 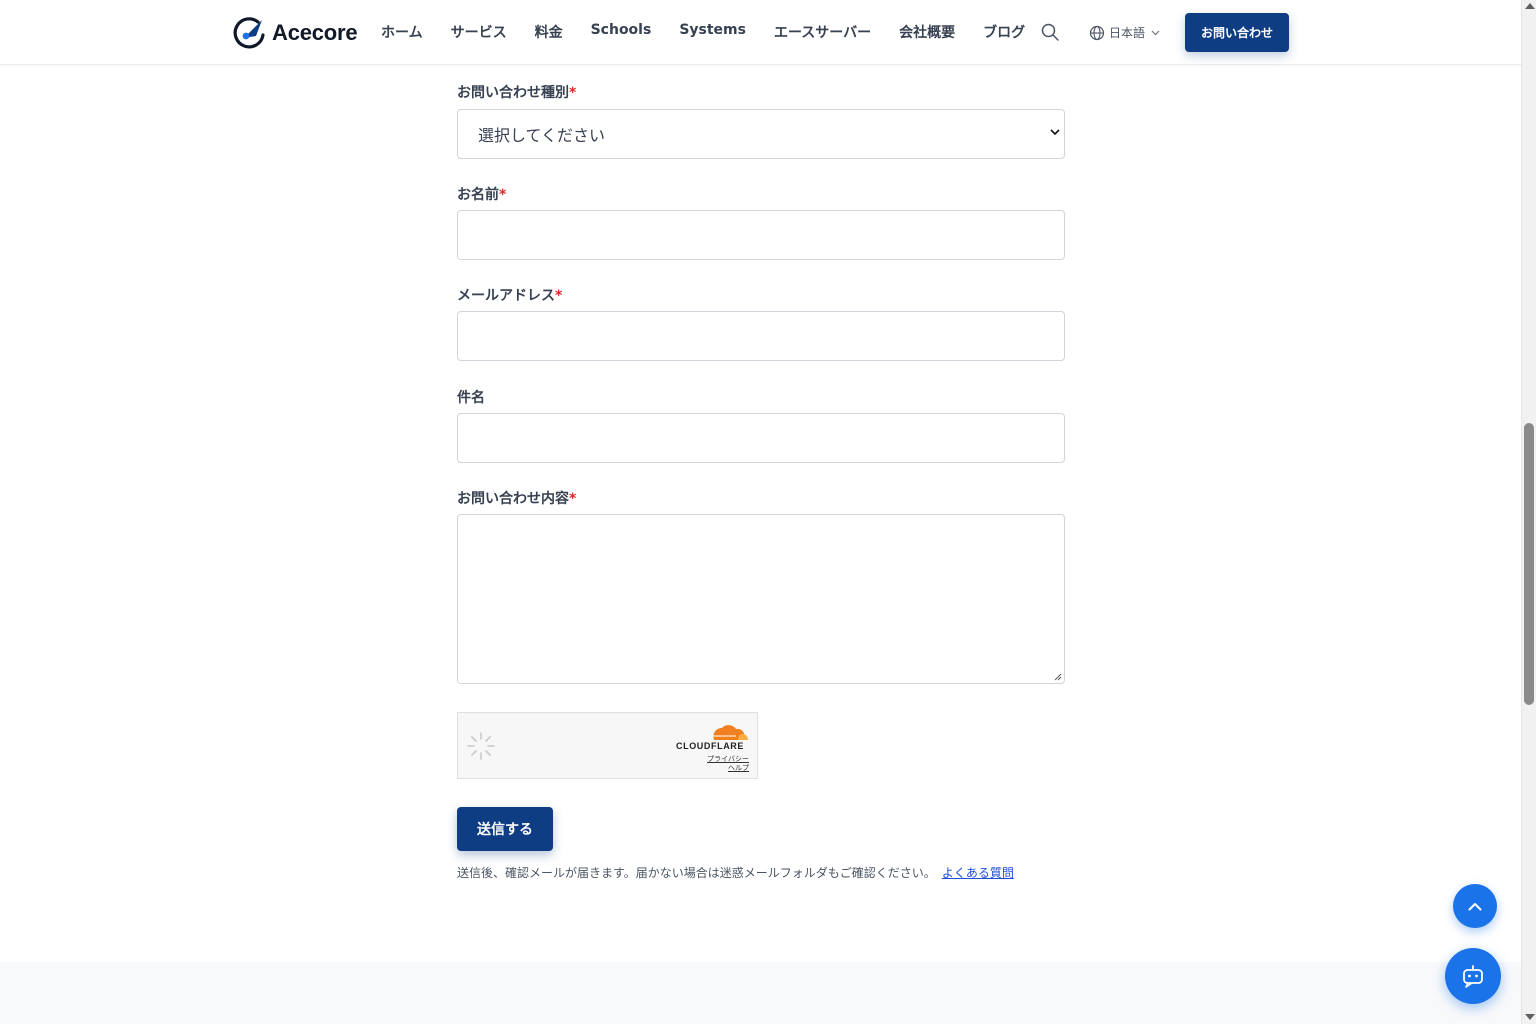 What do you see at coordinates (978, 873) in the screenshot?
I see `faq-link: よくある質問` at bounding box center [978, 873].